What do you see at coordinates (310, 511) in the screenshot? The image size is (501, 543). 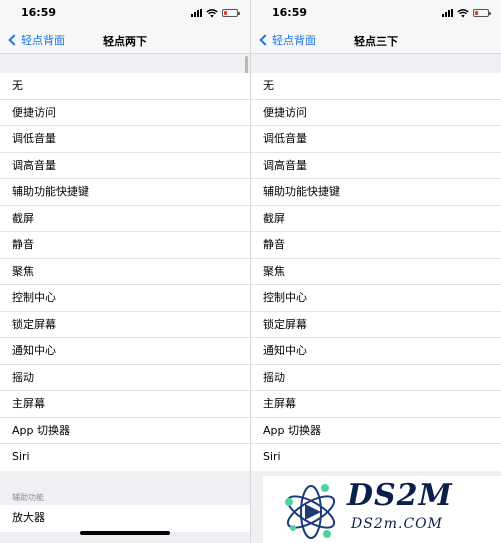 I see `atom-logo-icon` at bounding box center [310, 511].